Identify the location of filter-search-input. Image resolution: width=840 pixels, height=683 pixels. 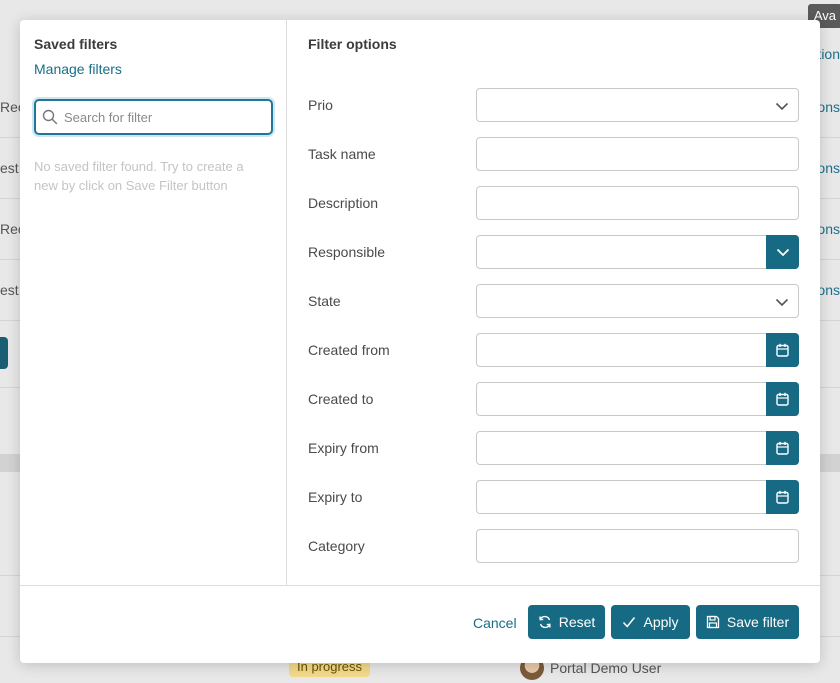
(159, 117).